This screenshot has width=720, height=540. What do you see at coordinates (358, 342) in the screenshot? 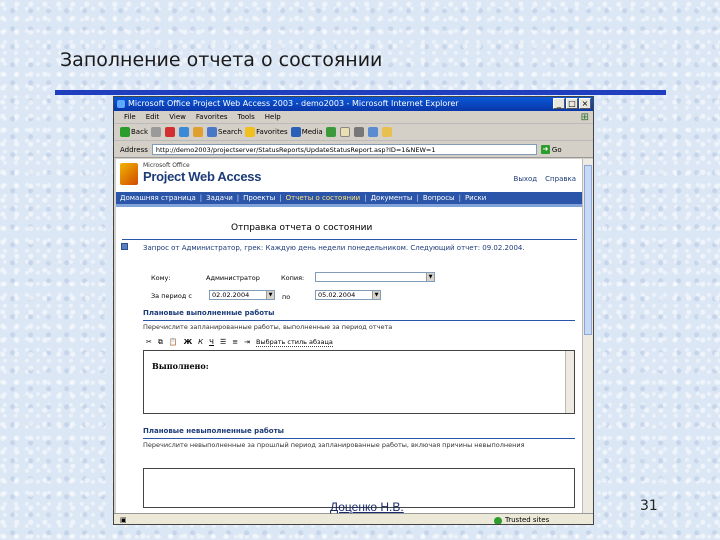
I see `editor-toolbar: ✂ ⧉ 📋 Ж К Ч ☰ ≡ ⇥ Выбрать стиль абзаца` at bounding box center [358, 342].